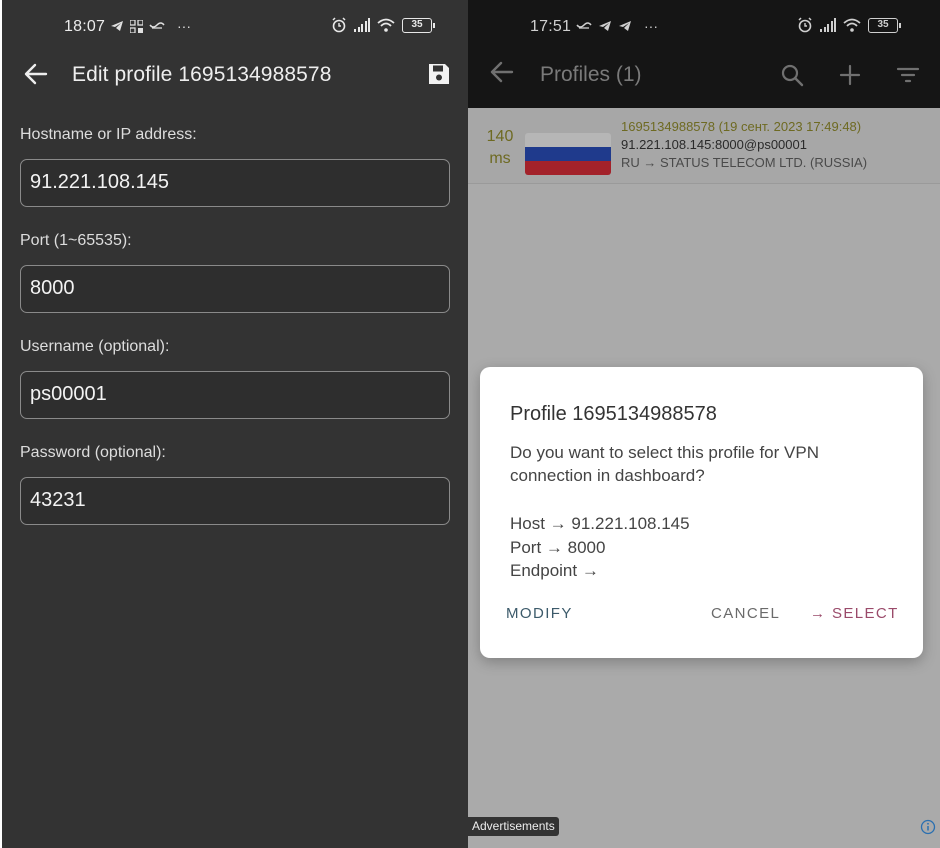 Image resolution: width=940 pixels, height=848 pixels. What do you see at coordinates (704, 80) in the screenshot?
I see `app-toolbar: Profiles (1)` at bounding box center [704, 80].